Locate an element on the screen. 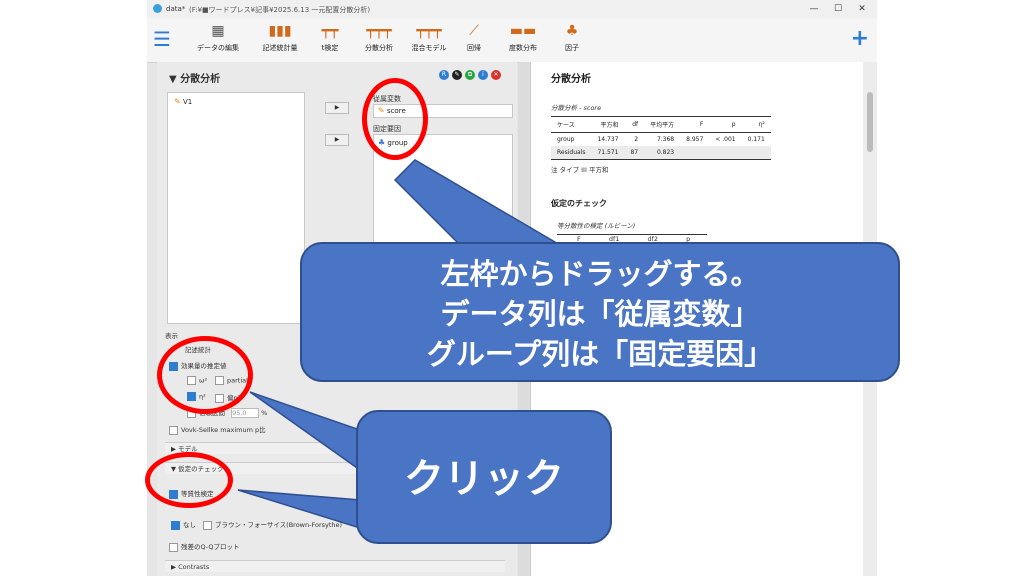 This screenshot has width=1024, height=576. callout-line-2: データ列は「従属変数」 is located at coordinates (600, 314).